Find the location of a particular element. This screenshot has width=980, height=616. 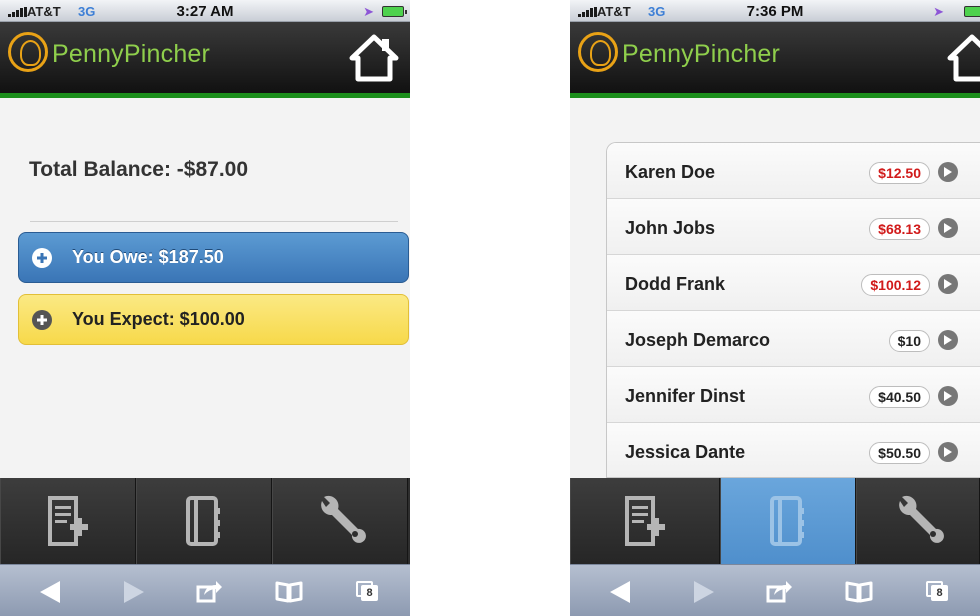

amount-badge: $50.50 is located at coordinates (899, 453).